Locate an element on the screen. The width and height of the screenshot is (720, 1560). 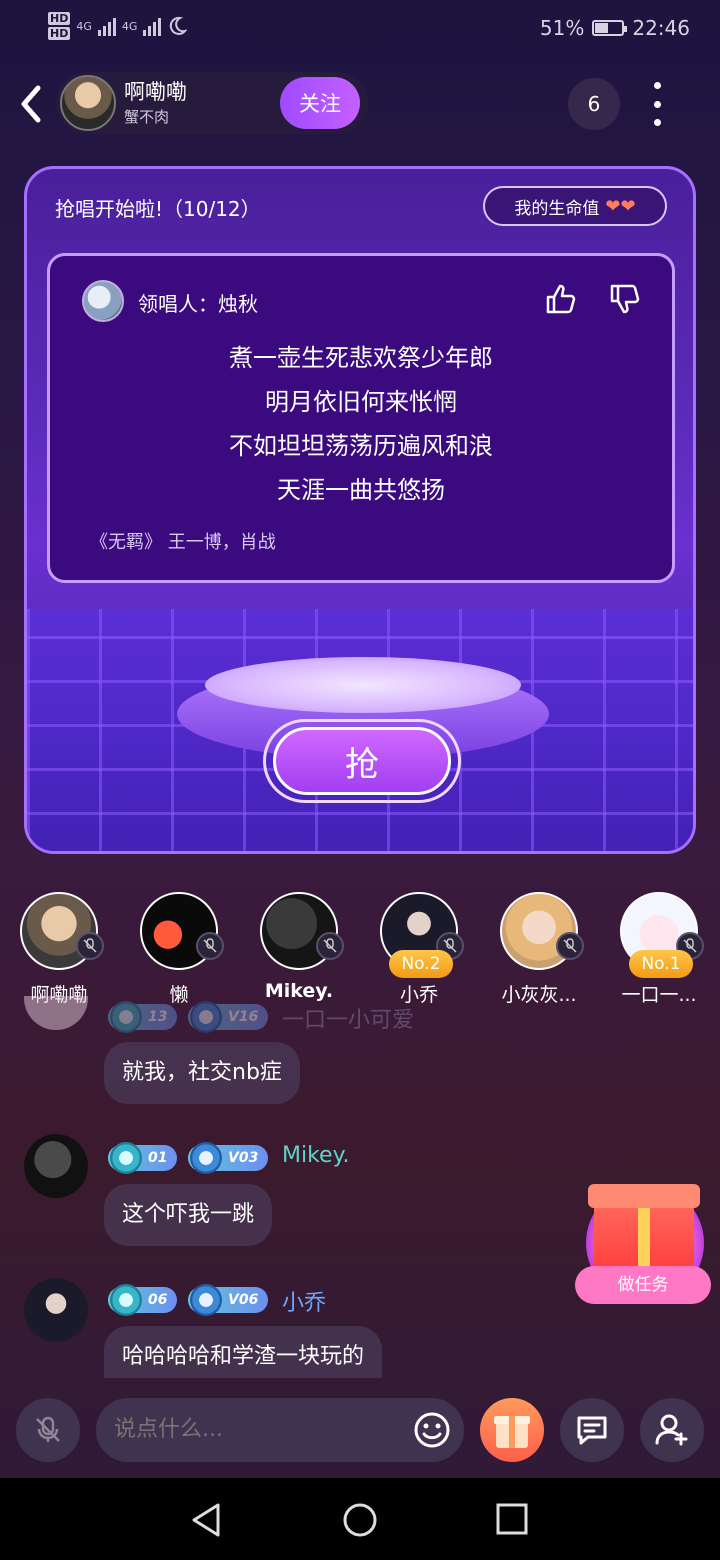
status-bar: HD HD 4G 4G 51% 22:46 is located at coordinates (360, 30).